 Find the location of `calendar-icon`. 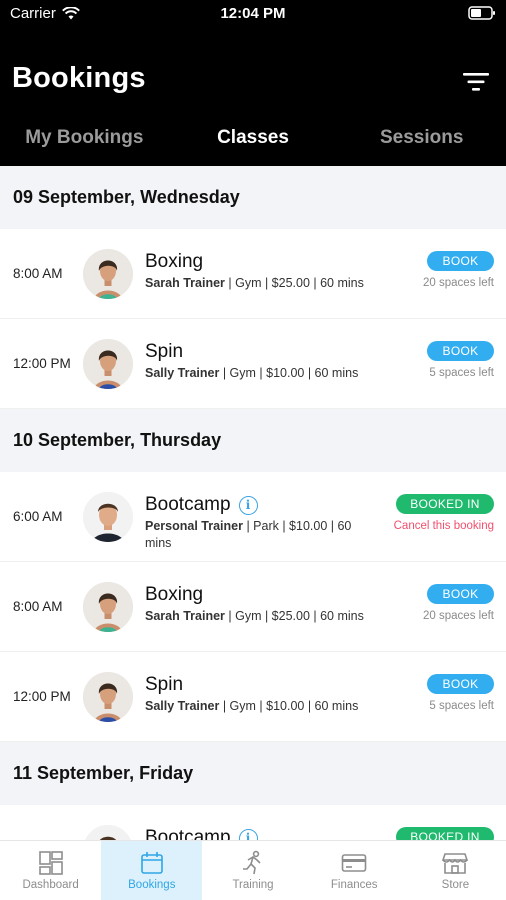

calendar-icon is located at coordinates (152, 863).